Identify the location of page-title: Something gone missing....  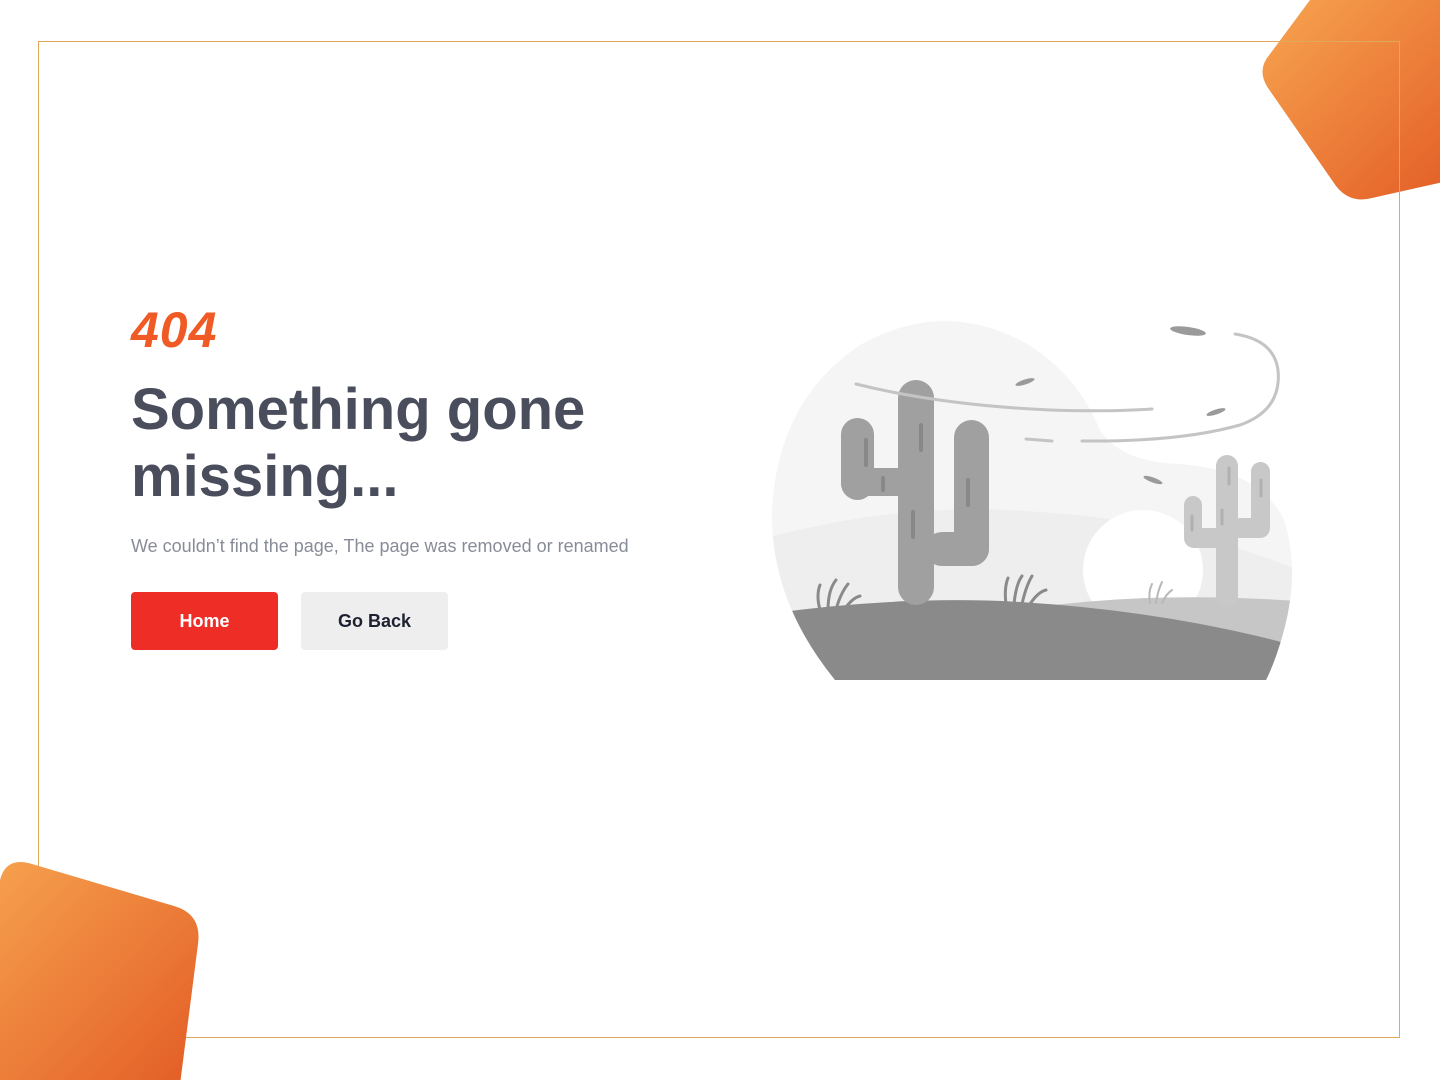
(358, 443).